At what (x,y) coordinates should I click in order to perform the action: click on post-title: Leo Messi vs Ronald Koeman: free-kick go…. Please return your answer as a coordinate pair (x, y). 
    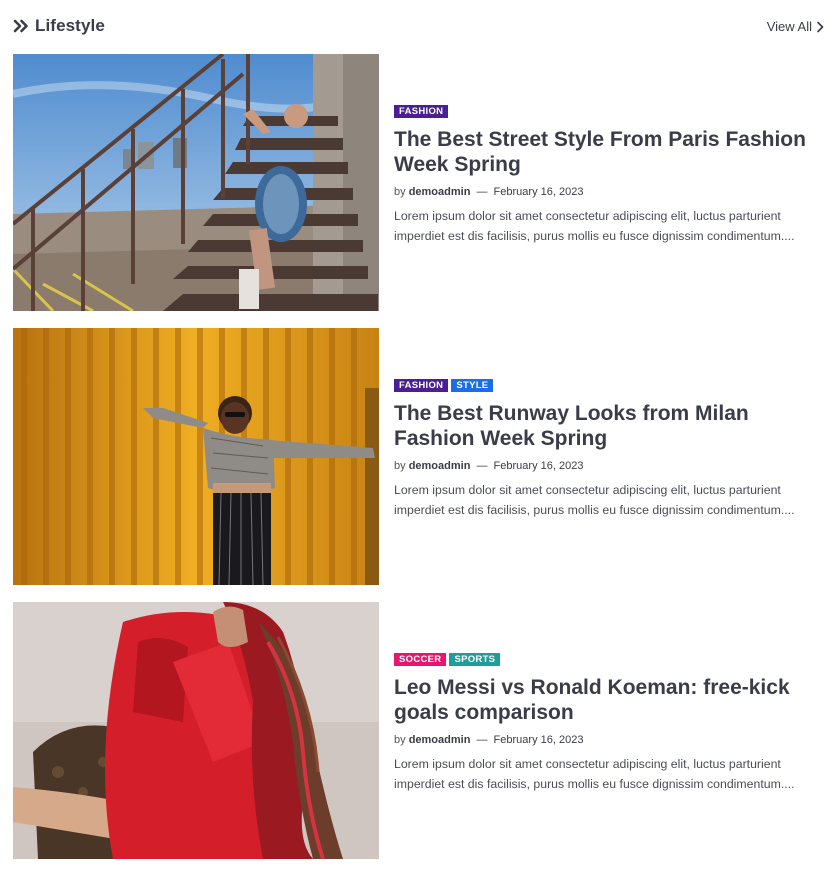
    Looking at the image, I should click on (610, 700).